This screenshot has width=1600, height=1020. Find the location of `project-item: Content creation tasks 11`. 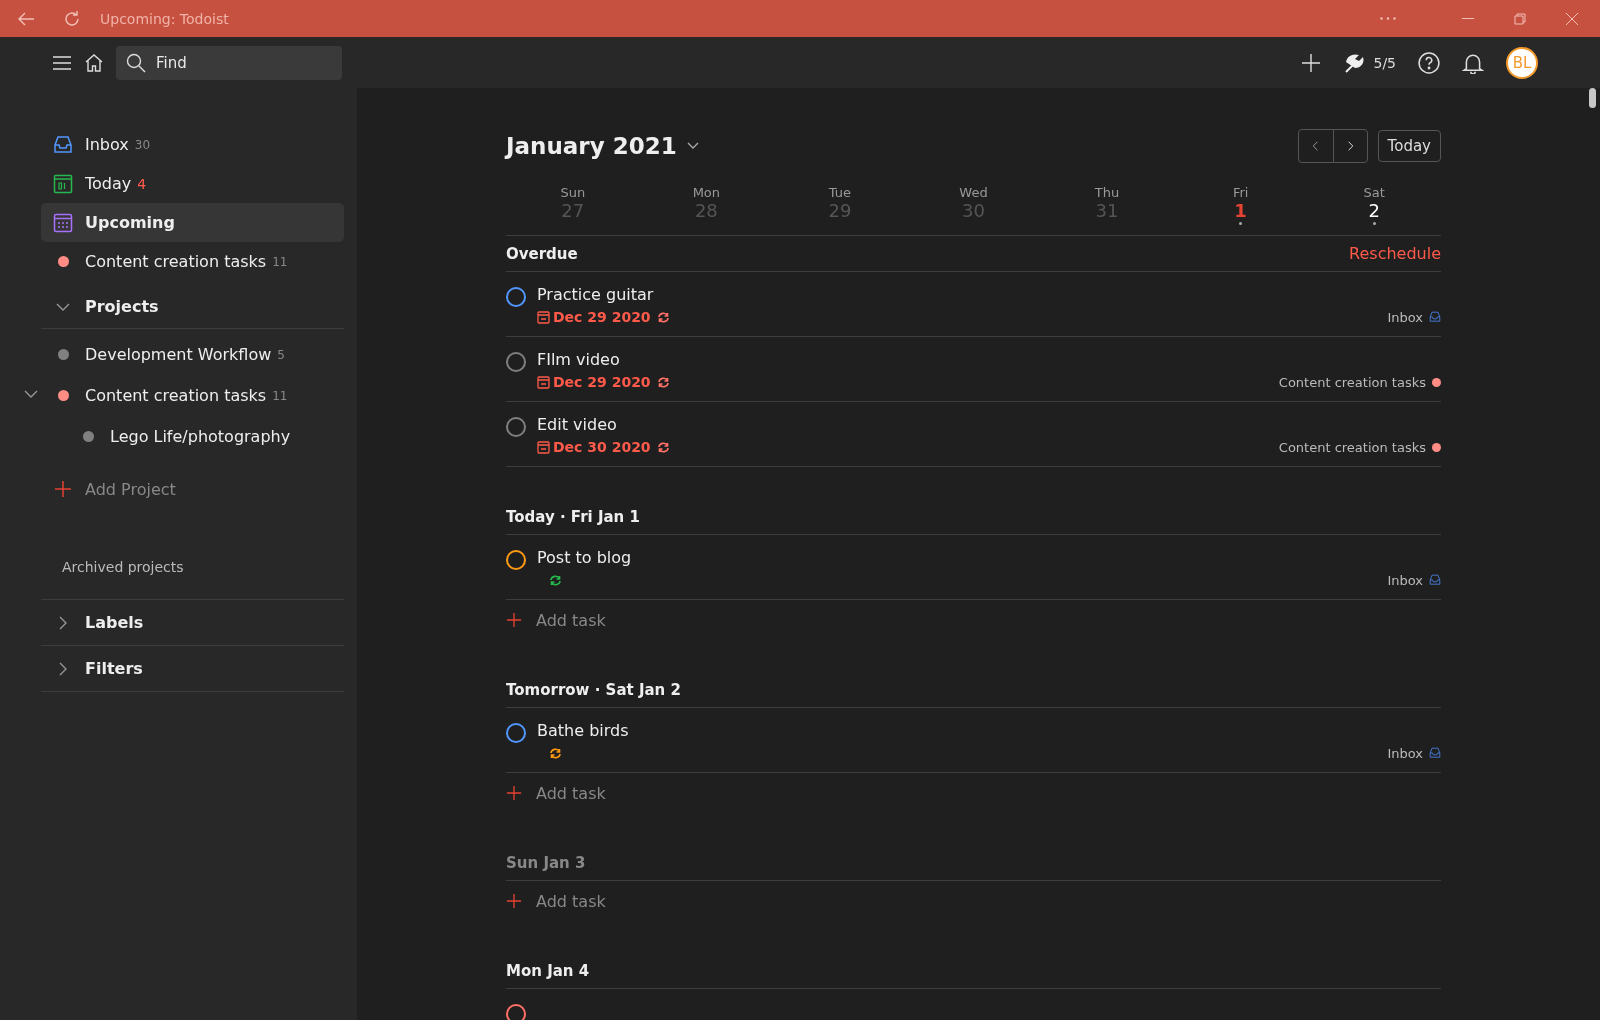

project-item: Content creation tasks 11 is located at coordinates (192, 395).